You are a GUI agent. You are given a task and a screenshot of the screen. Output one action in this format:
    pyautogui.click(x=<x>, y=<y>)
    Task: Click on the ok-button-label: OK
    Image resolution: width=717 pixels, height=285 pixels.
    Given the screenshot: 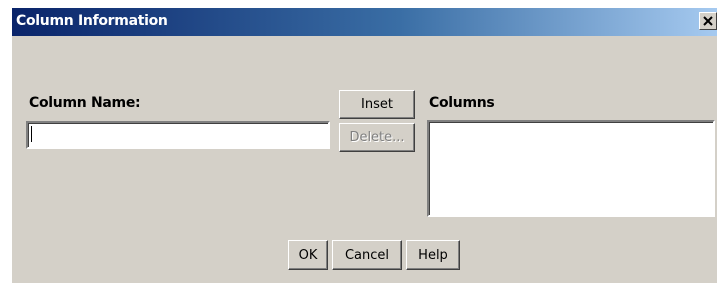 What is the action you would take?
    pyautogui.click(x=308, y=255)
    